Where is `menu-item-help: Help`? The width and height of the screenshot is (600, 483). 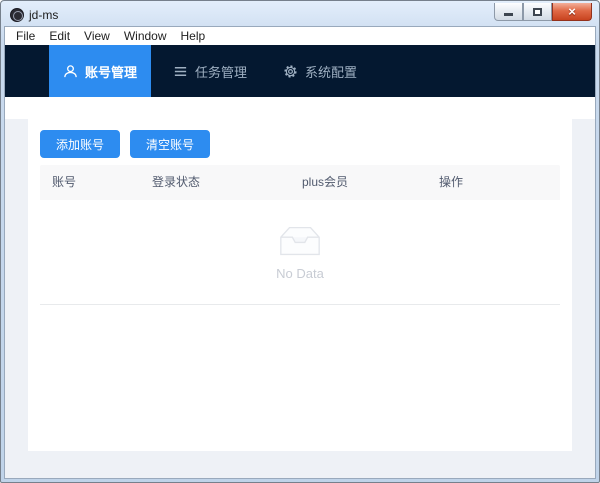
menu-item-help: Help is located at coordinates (193, 36).